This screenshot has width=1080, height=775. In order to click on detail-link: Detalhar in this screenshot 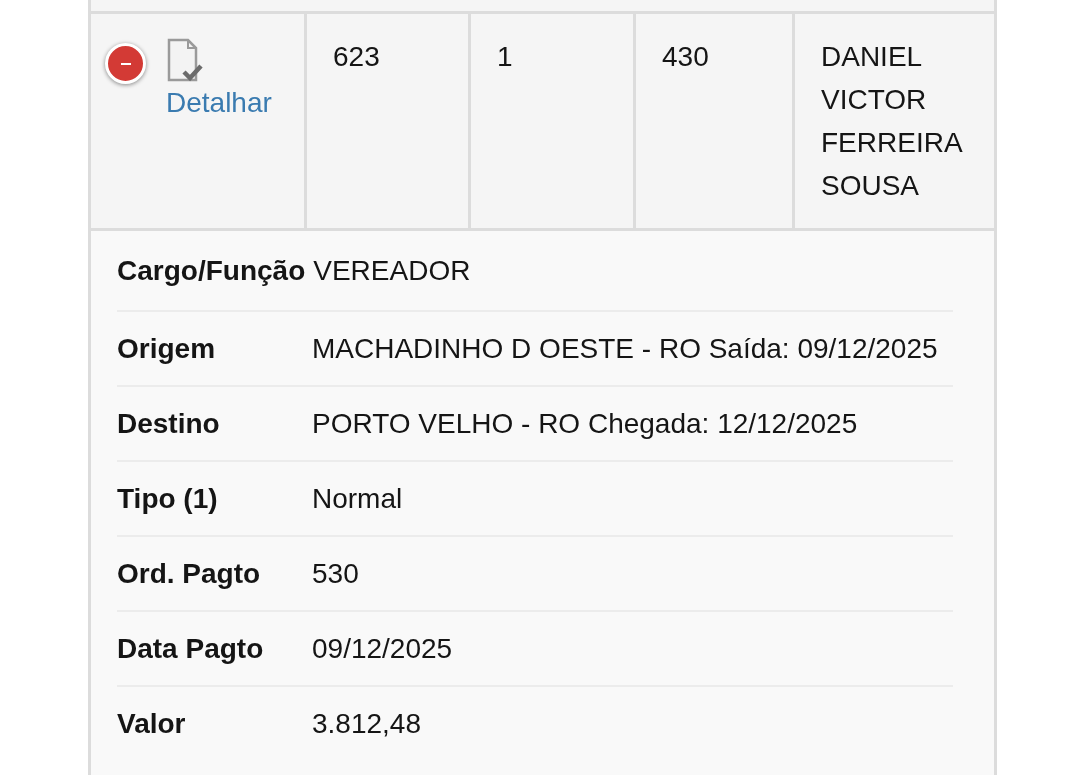, I will do `click(219, 103)`.